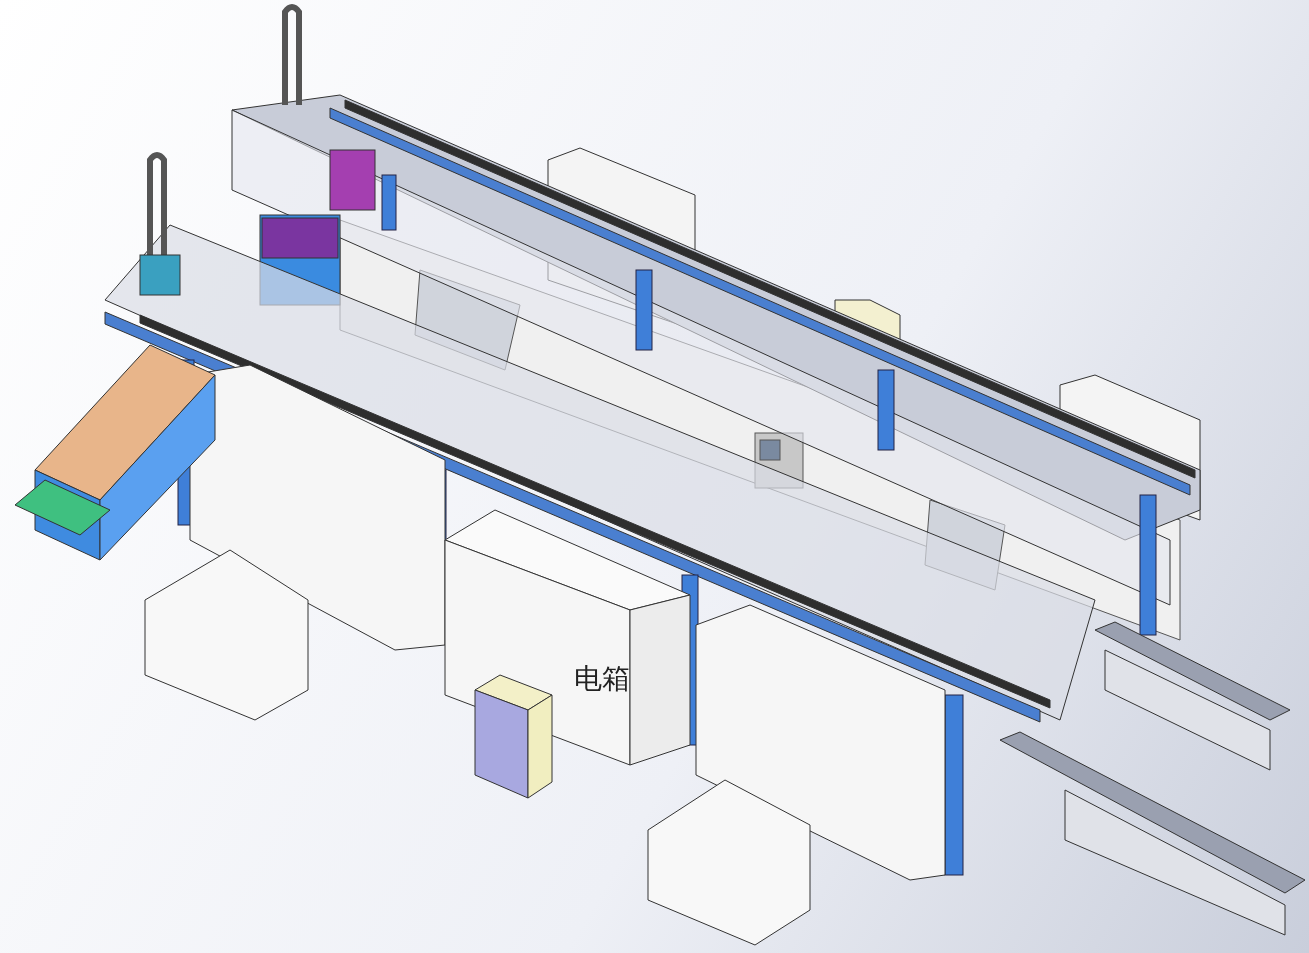 The image size is (1309, 953). What do you see at coordinates (602, 678) in the screenshot?
I see `cabinet-label: 电箱` at bounding box center [602, 678].